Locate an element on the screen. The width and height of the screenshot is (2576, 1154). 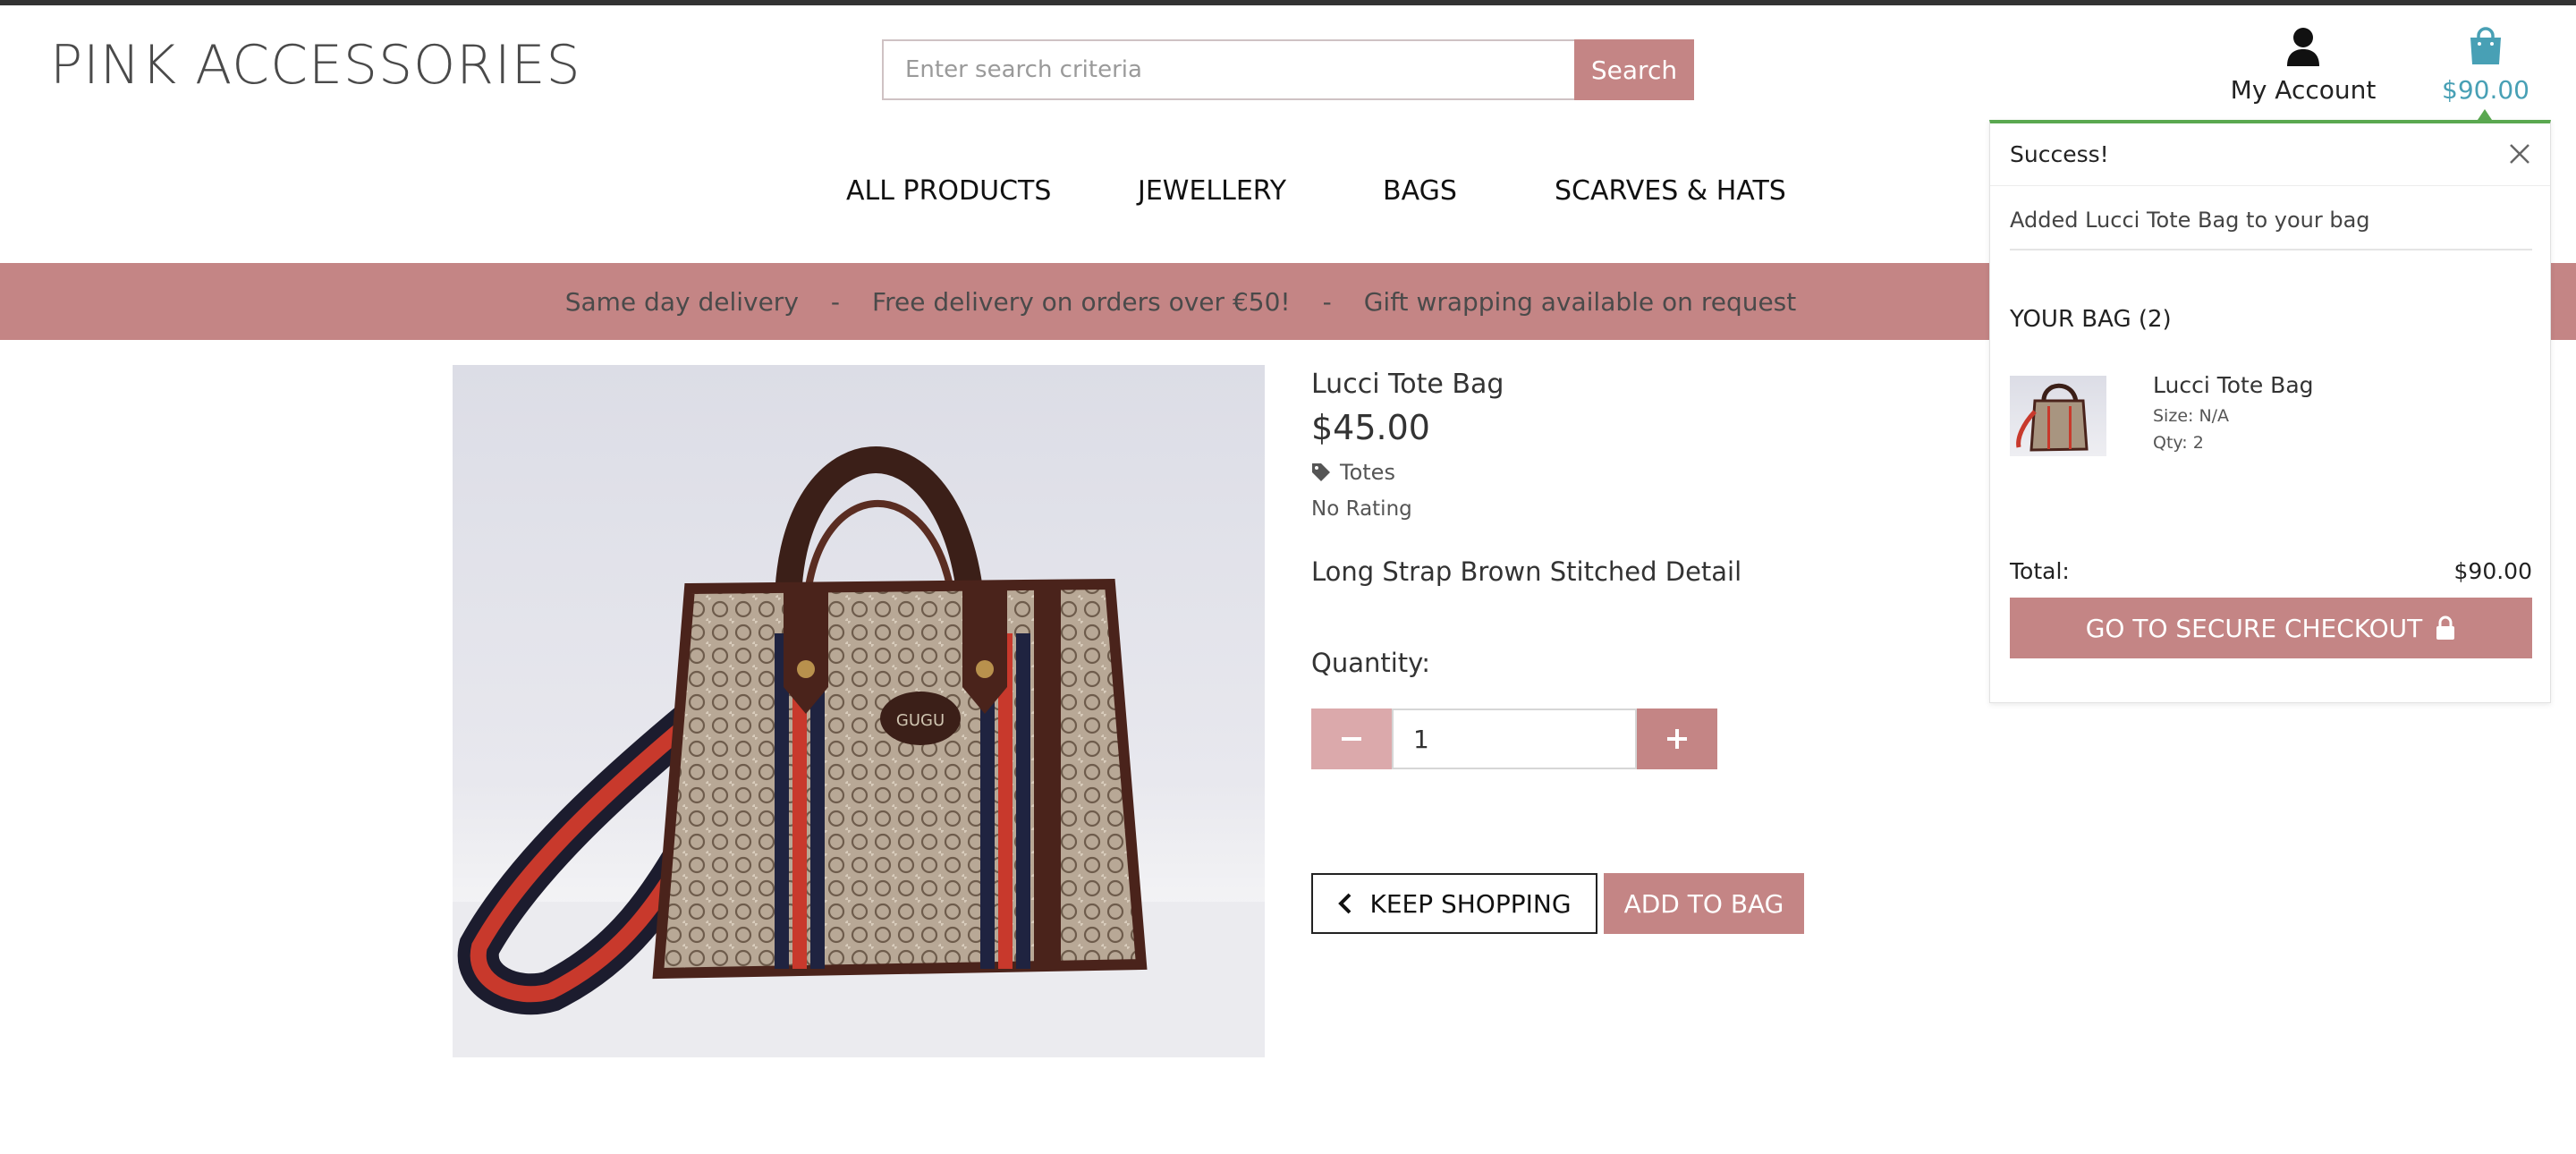
bag-item-thumbnail is located at coordinates (2058, 416).